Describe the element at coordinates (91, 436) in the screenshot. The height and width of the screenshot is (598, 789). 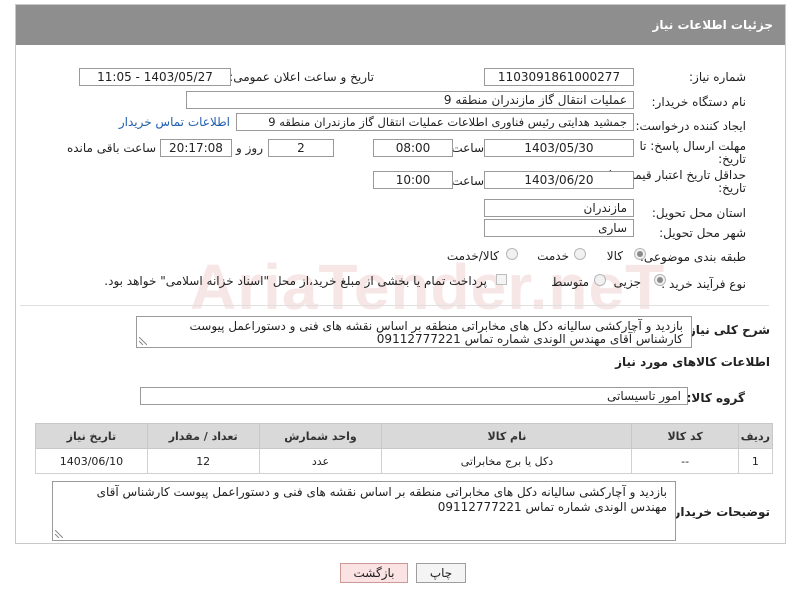
I see `col-need-date: تاریخ نیاز` at that location.